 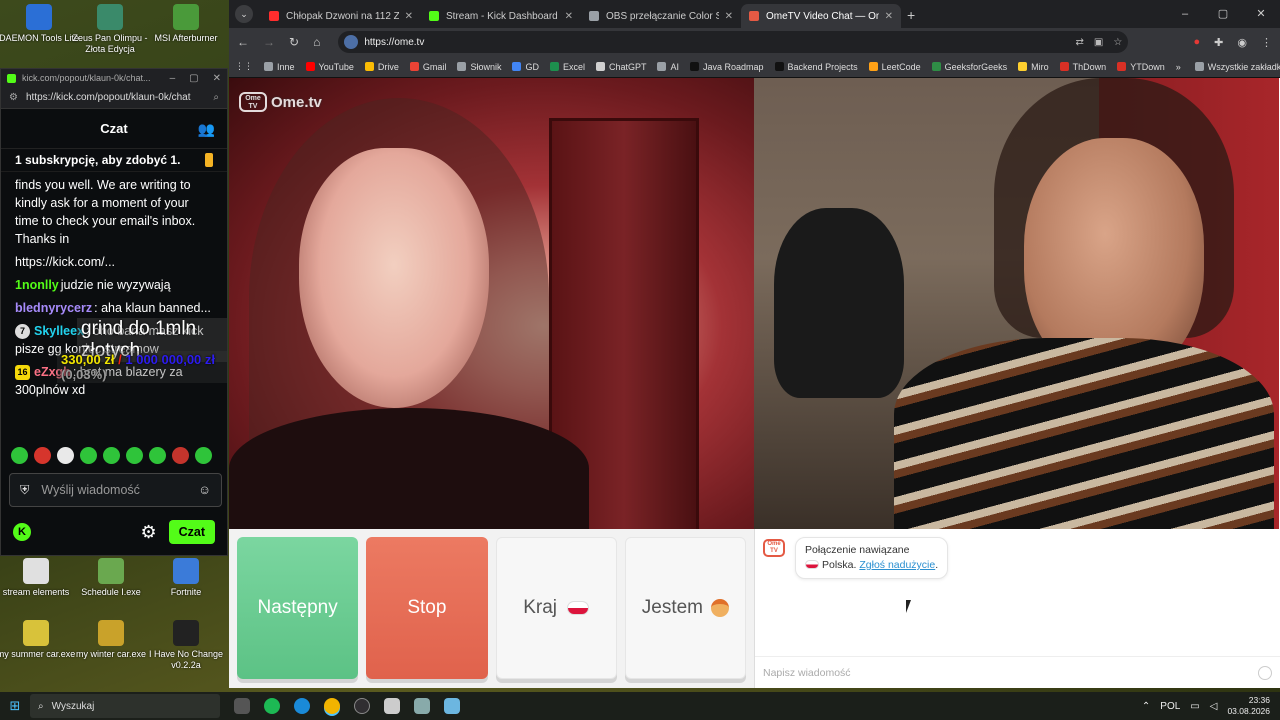 I want to click on desktop-icon: my winter car.exe, so click(x=111, y=640).